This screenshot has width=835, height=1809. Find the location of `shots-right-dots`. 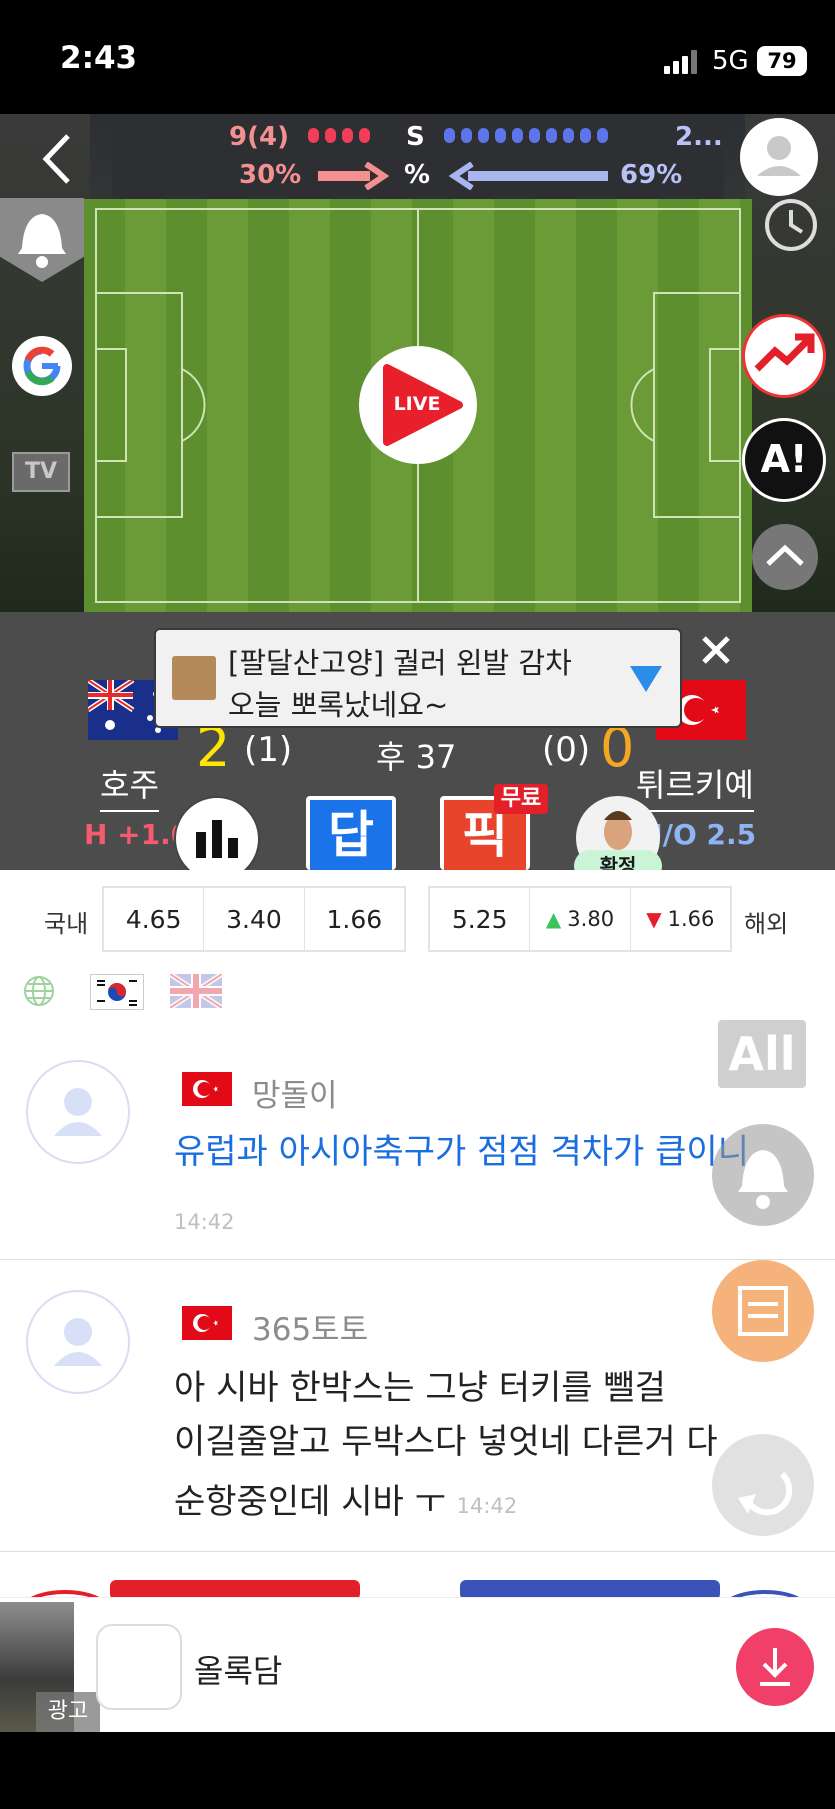

shots-right-dots is located at coordinates (529, 137).